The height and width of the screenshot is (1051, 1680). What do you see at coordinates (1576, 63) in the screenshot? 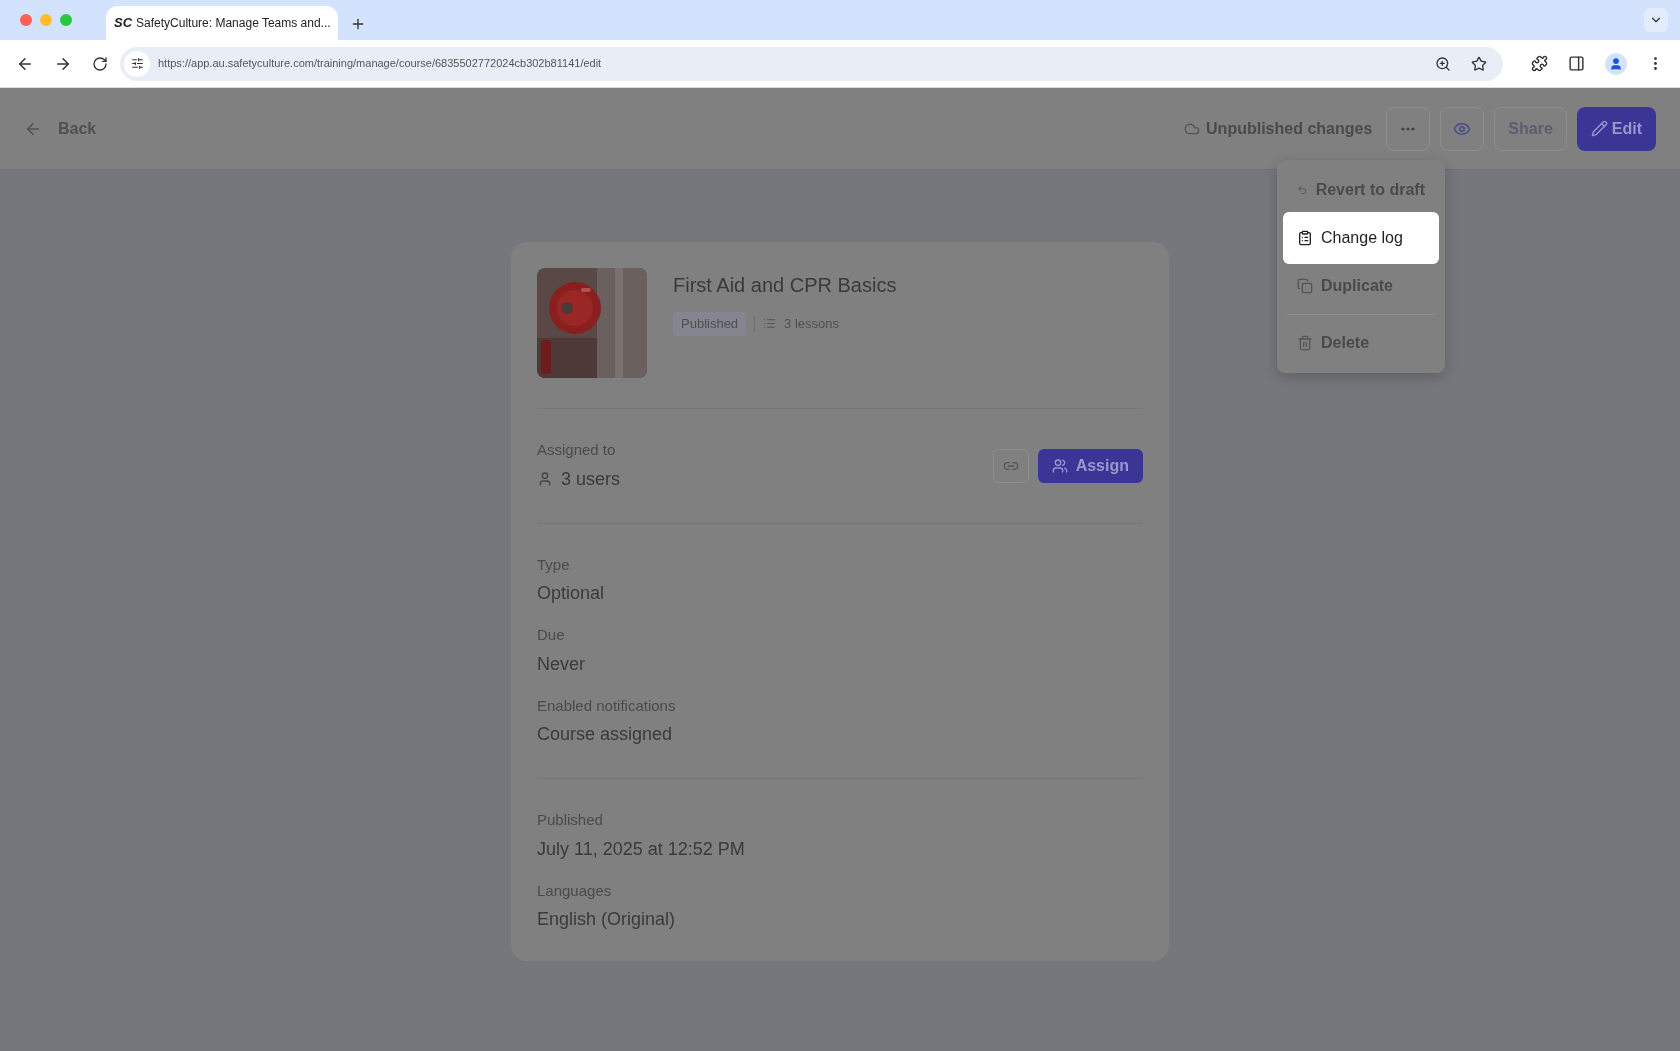
I see `side-panel-icon` at bounding box center [1576, 63].